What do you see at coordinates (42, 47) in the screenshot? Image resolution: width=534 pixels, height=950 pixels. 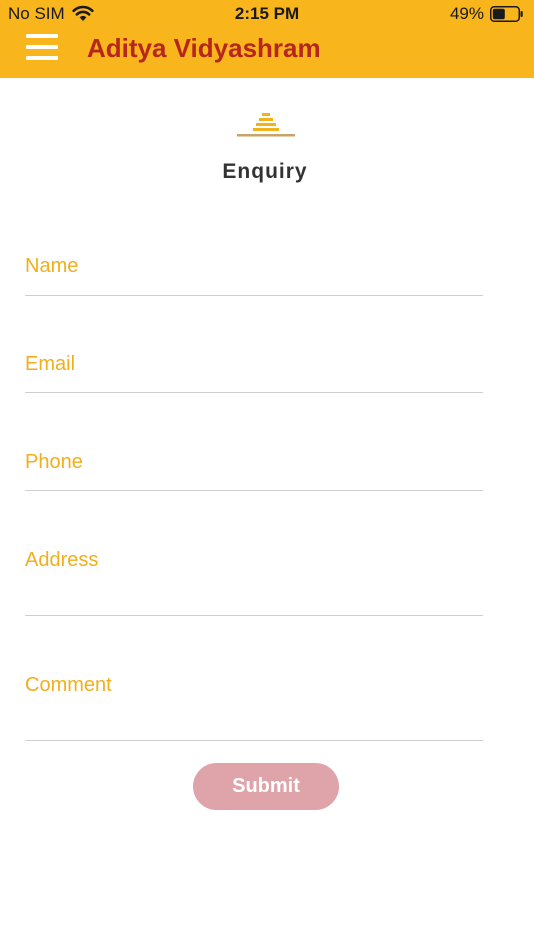 I see `hamburger-menu-icon` at bounding box center [42, 47].